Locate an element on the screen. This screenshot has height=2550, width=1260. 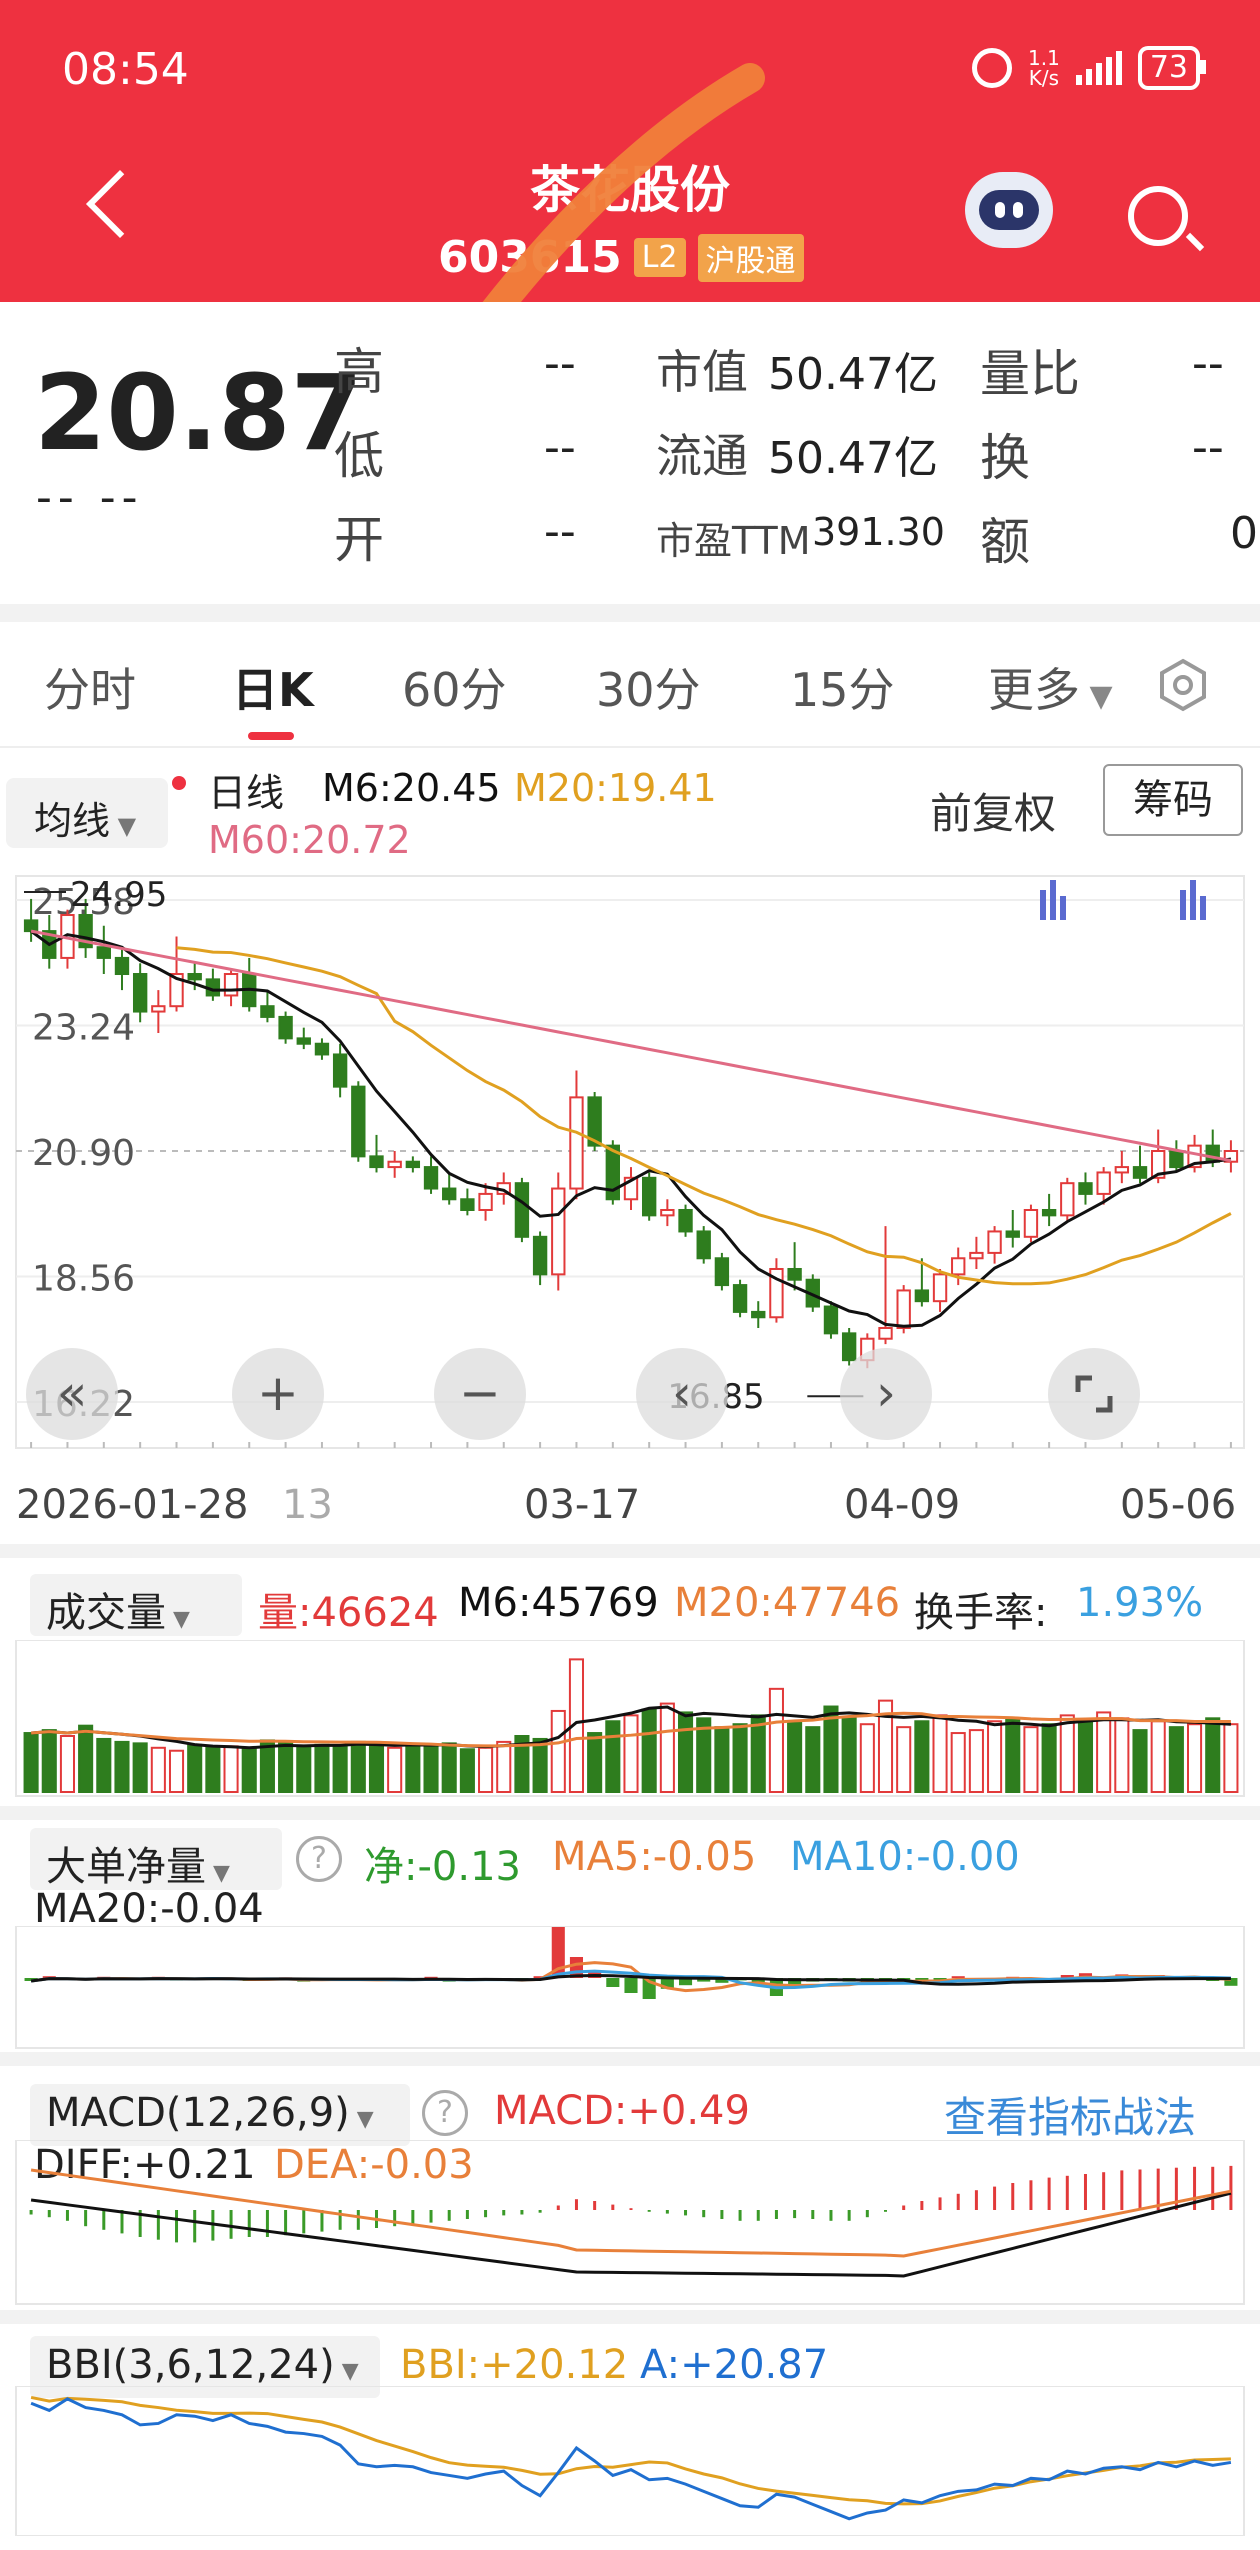
macd-selector: MACD(12,26,9) ▼ is located at coordinates (220, 2115).